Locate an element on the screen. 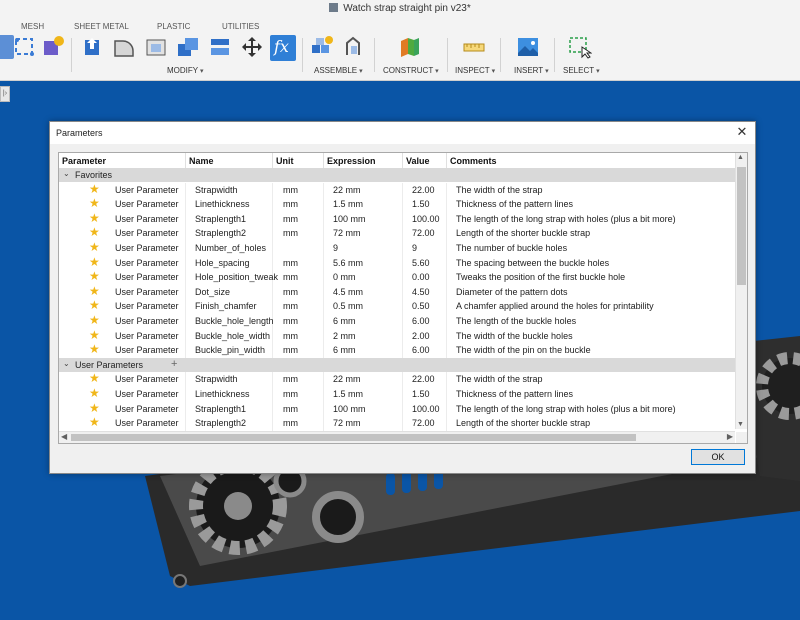  combine-icon is located at coordinates (188, 47).